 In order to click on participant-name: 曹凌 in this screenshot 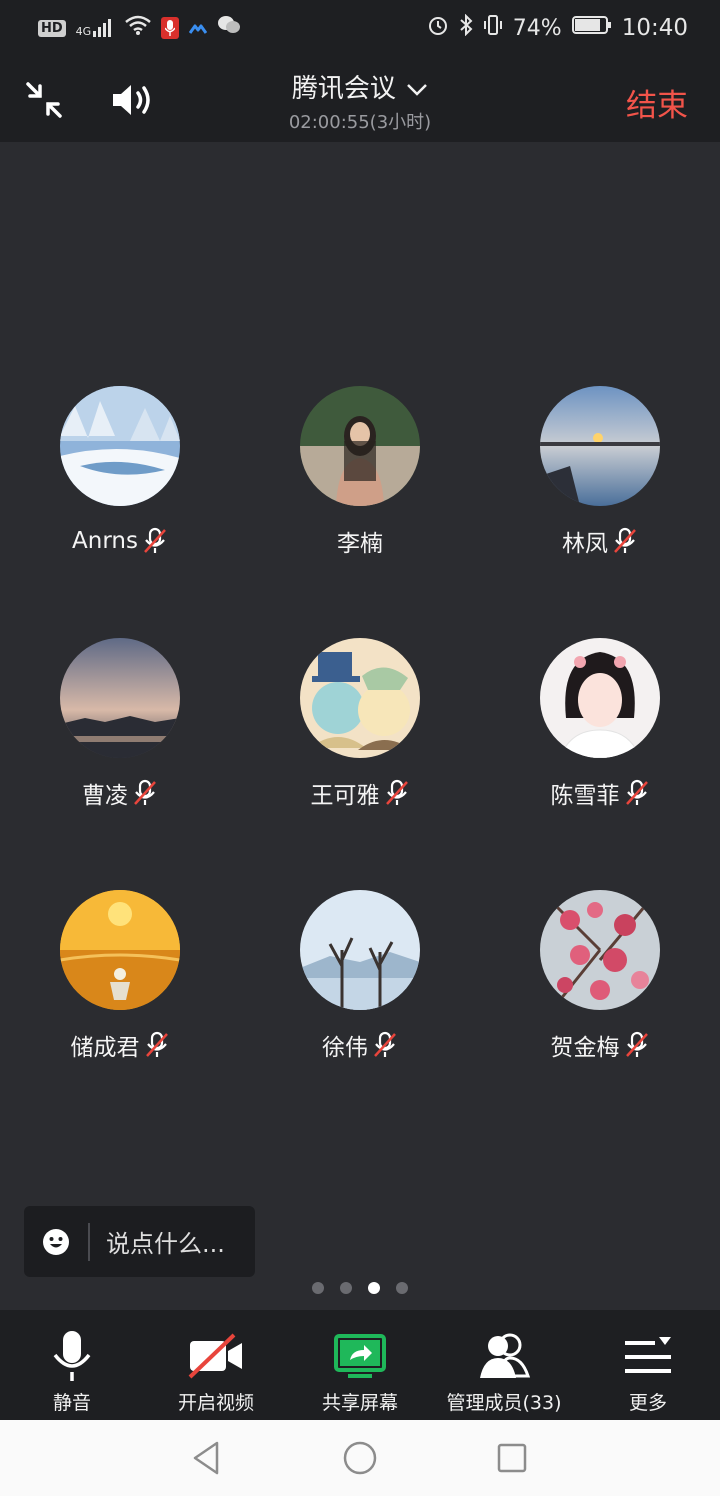, I will do `click(105, 796)`.